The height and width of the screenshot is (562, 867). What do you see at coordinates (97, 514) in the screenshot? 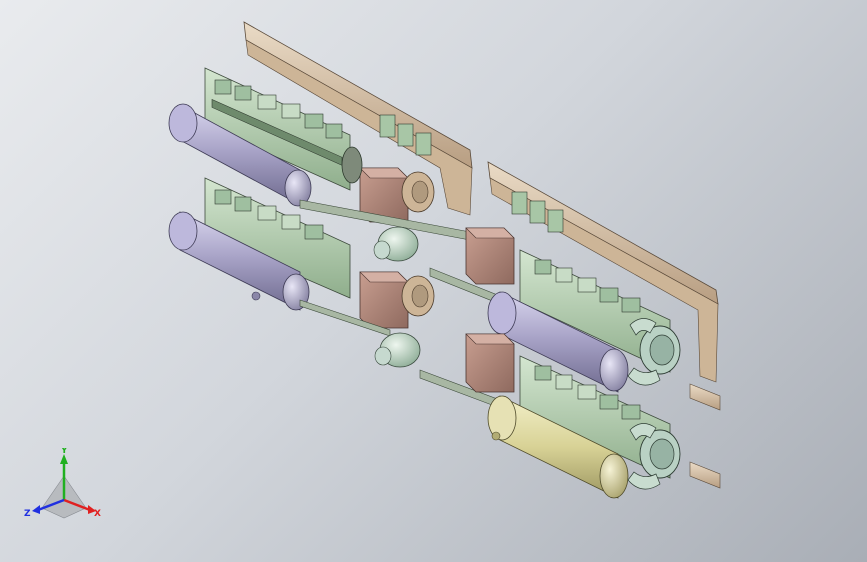
I see `x-axis-label: X` at bounding box center [97, 514].